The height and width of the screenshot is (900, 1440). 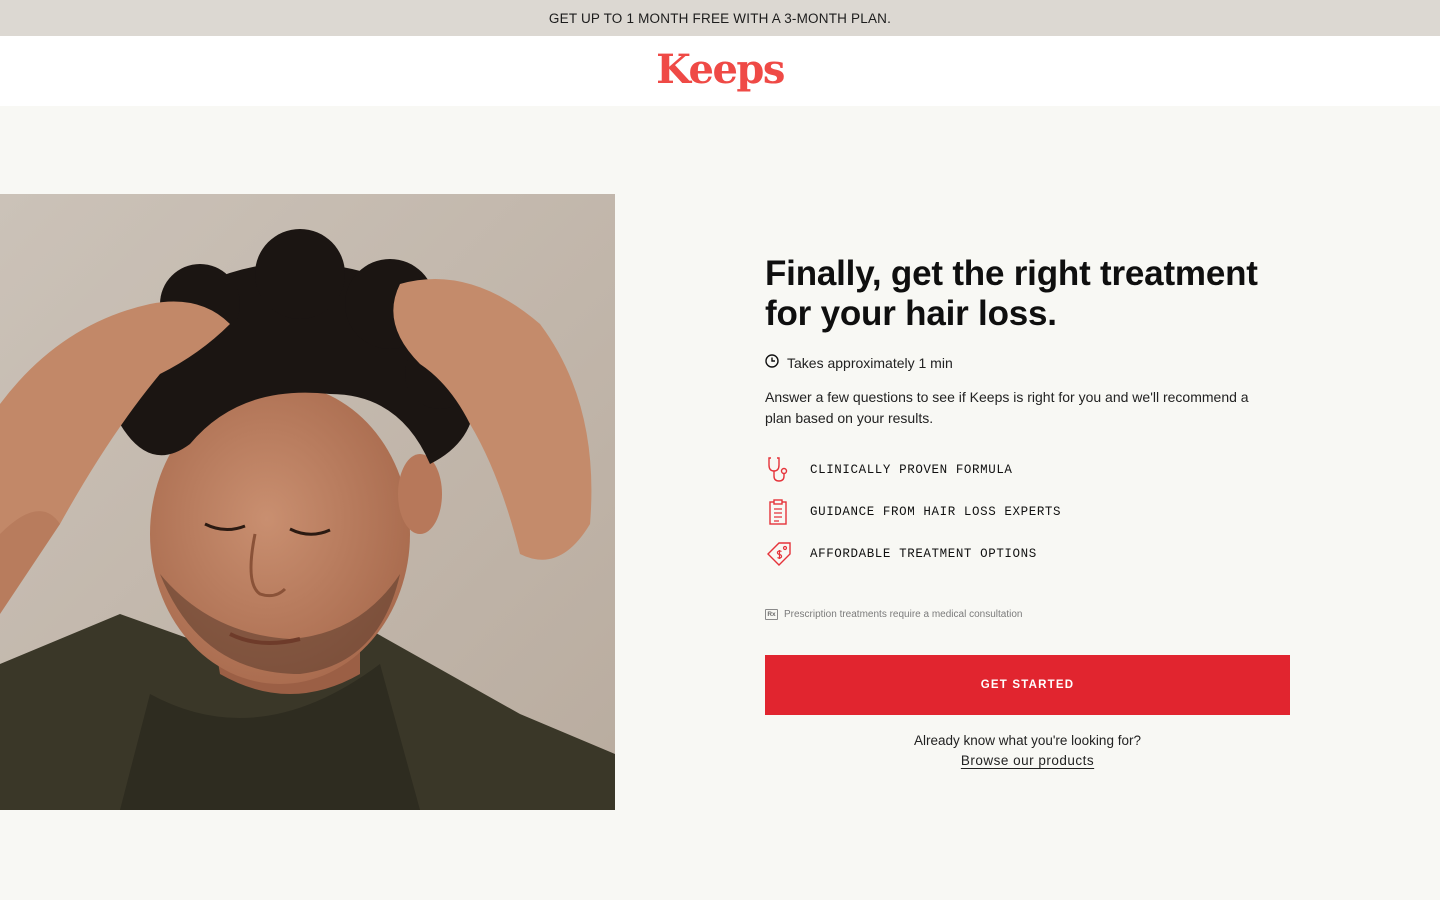 I want to click on duration-info: Takes approximately 1 min, so click(x=1027, y=362).